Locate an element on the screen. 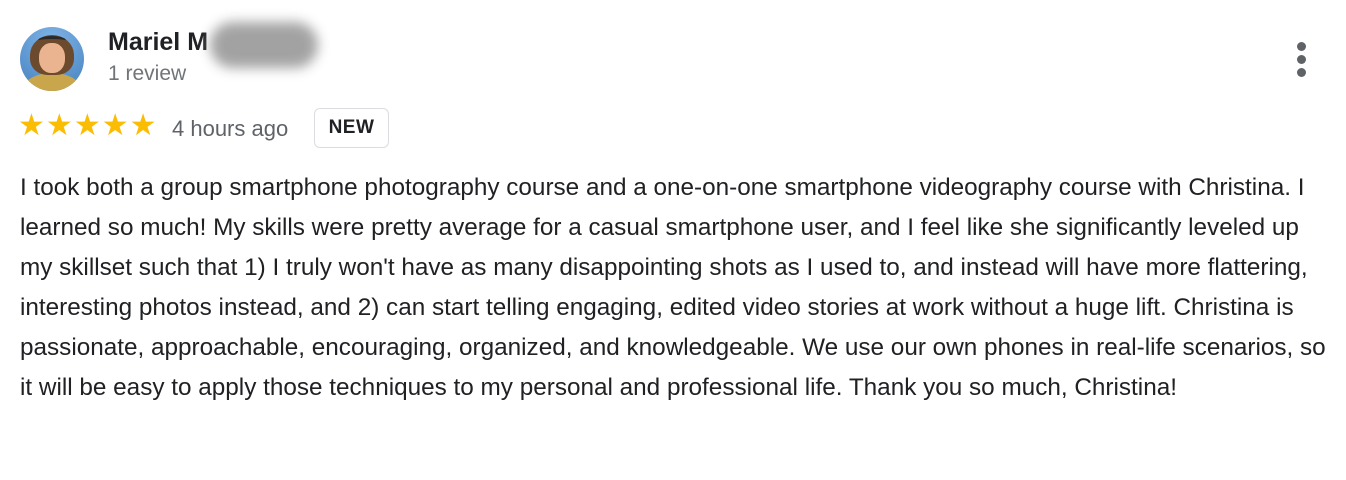 This screenshot has height=480, width=1346. avatar is located at coordinates (52, 59).